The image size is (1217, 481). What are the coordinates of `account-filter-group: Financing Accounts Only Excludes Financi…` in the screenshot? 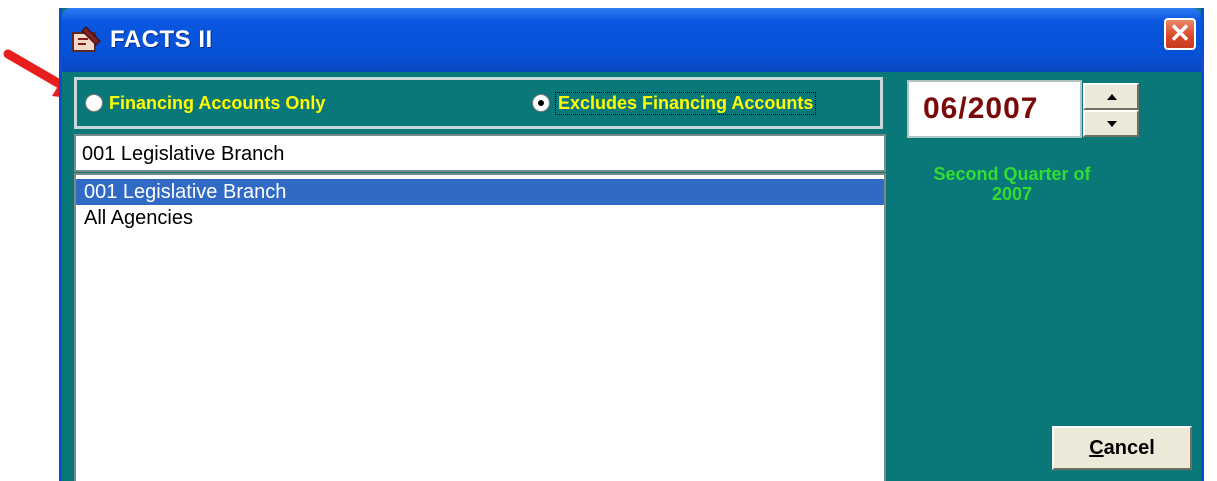 It's located at (478, 103).